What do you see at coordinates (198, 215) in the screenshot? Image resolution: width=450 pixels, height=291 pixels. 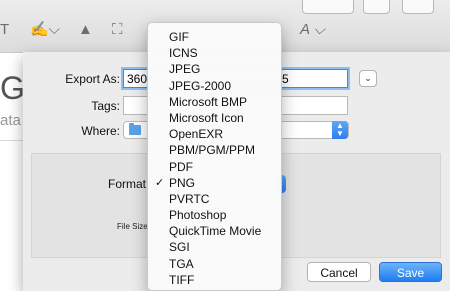 I see `format-menu-item-label: Photoshop` at bounding box center [198, 215].